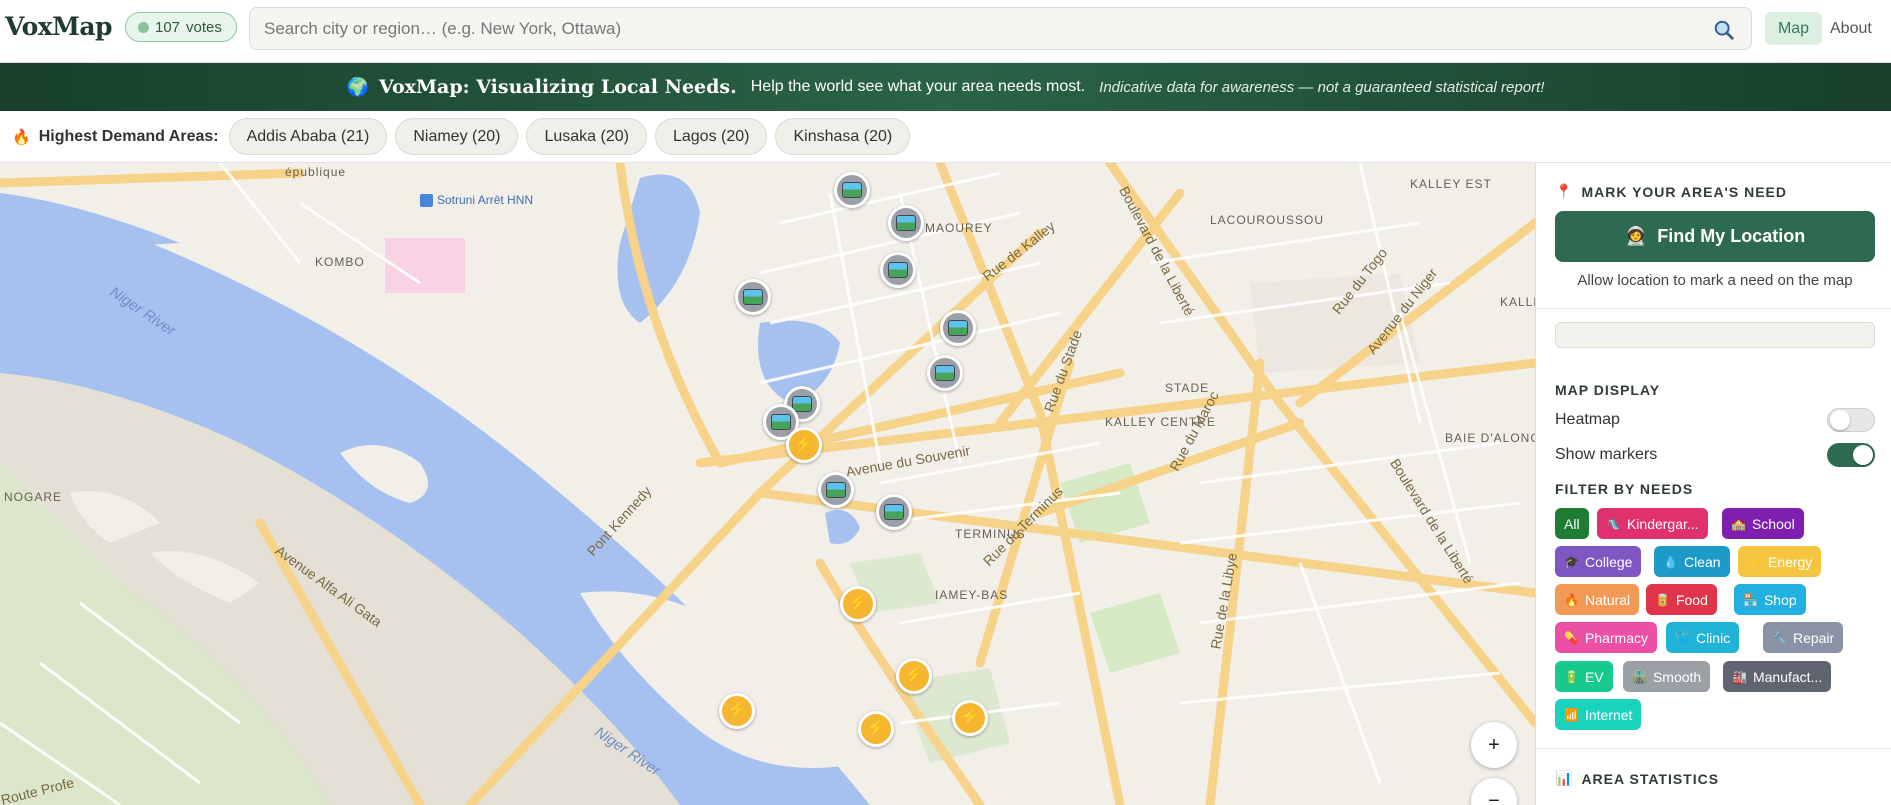  What do you see at coordinates (843, 136) in the screenshot?
I see `demand-chip-kinshasa: Kinshasa (20)` at bounding box center [843, 136].